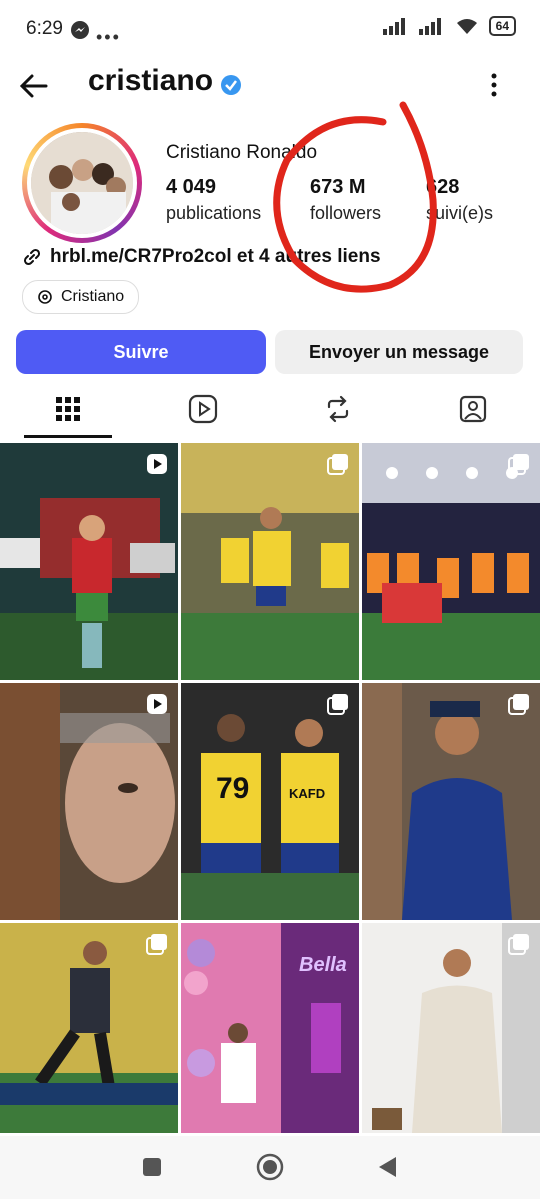 Image resolution: width=540 pixels, height=1199 pixels. I want to click on battery-indicator: 64, so click(502, 26).